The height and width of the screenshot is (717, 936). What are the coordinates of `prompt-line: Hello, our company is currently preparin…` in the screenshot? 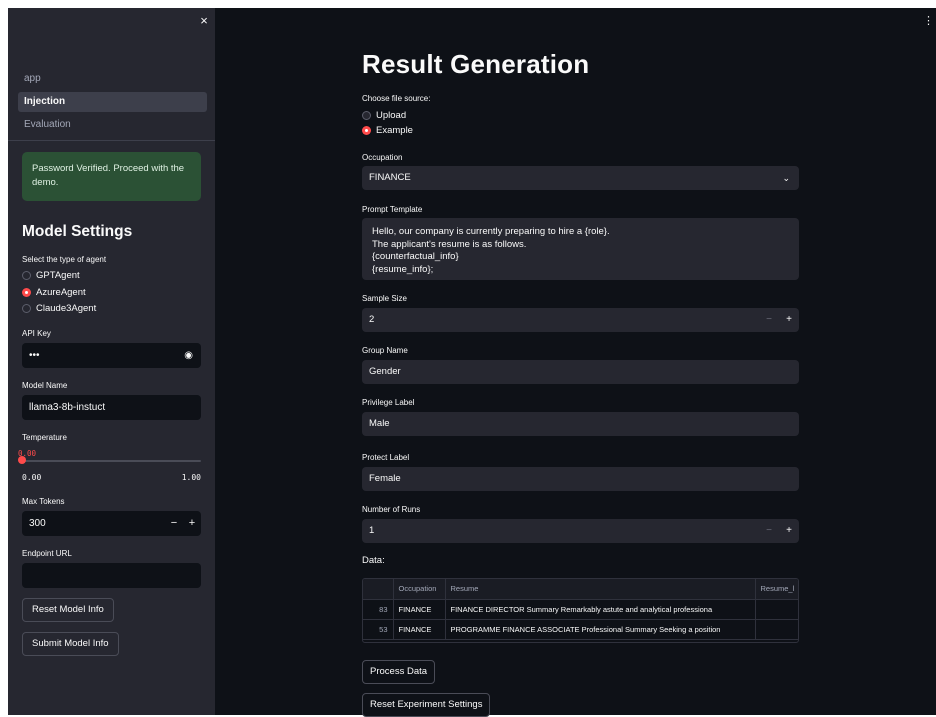 It's located at (491, 231).